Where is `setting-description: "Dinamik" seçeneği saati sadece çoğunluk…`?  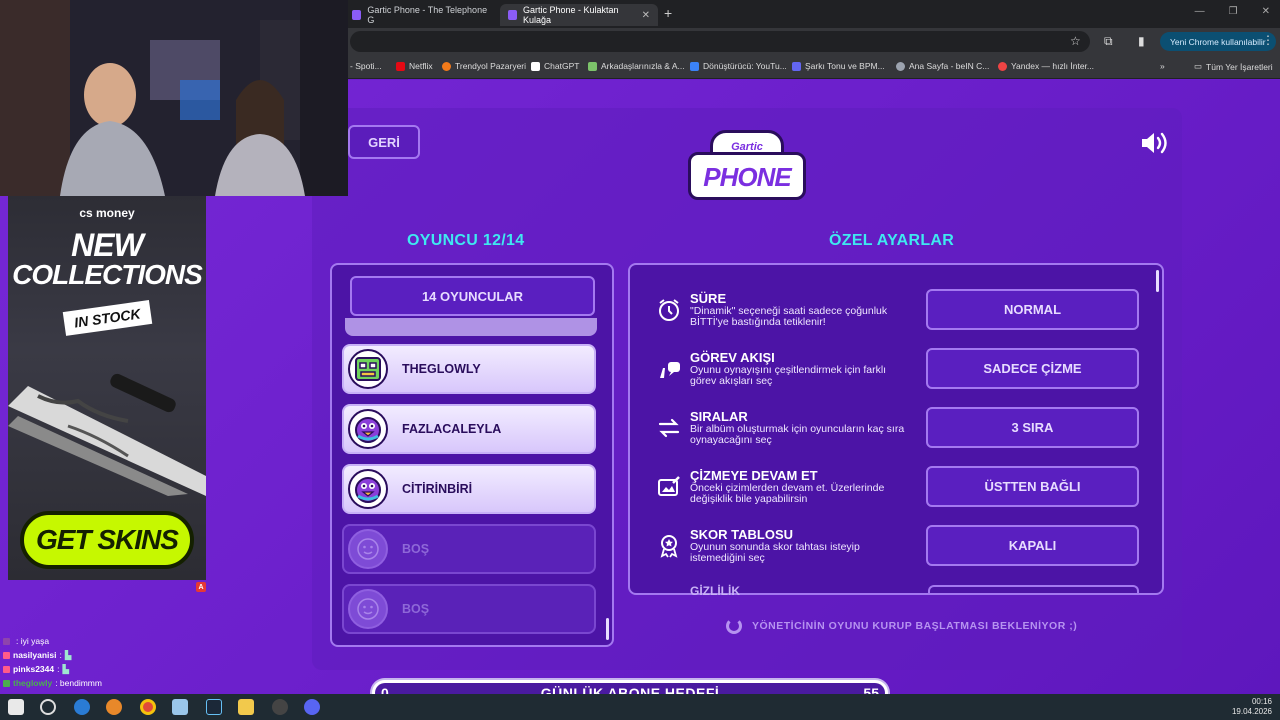
setting-description: "Dinamik" seçeneği saati sadece çoğunluk… is located at coordinates (789, 316).